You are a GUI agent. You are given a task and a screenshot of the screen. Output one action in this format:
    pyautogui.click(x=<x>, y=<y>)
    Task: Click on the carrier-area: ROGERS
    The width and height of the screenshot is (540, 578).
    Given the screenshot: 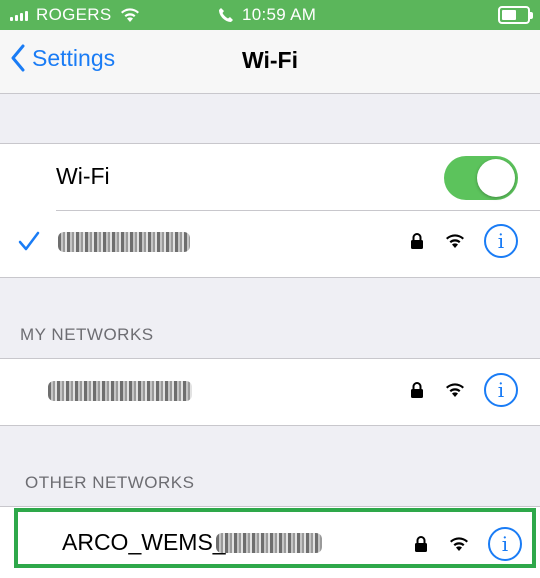 What is the action you would take?
    pyautogui.click(x=75, y=15)
    